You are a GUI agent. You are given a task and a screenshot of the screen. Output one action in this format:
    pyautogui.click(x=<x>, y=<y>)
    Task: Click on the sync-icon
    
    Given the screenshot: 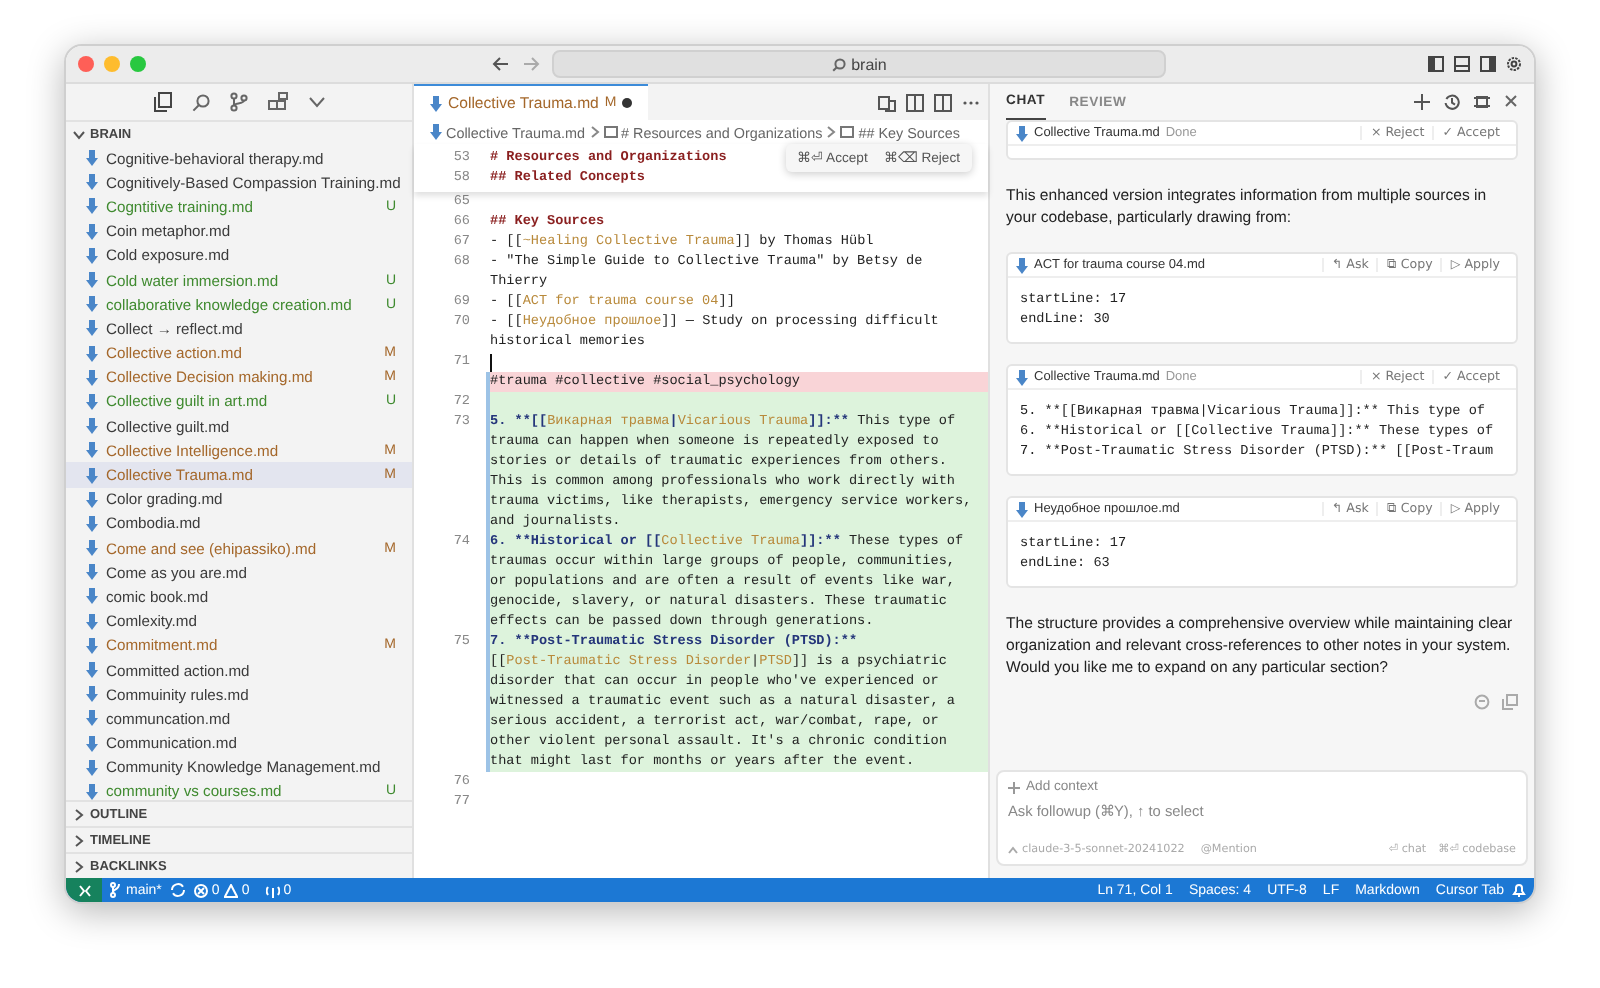 What is the action you would take?
    pyautogui.click(x=177, y=890)
    